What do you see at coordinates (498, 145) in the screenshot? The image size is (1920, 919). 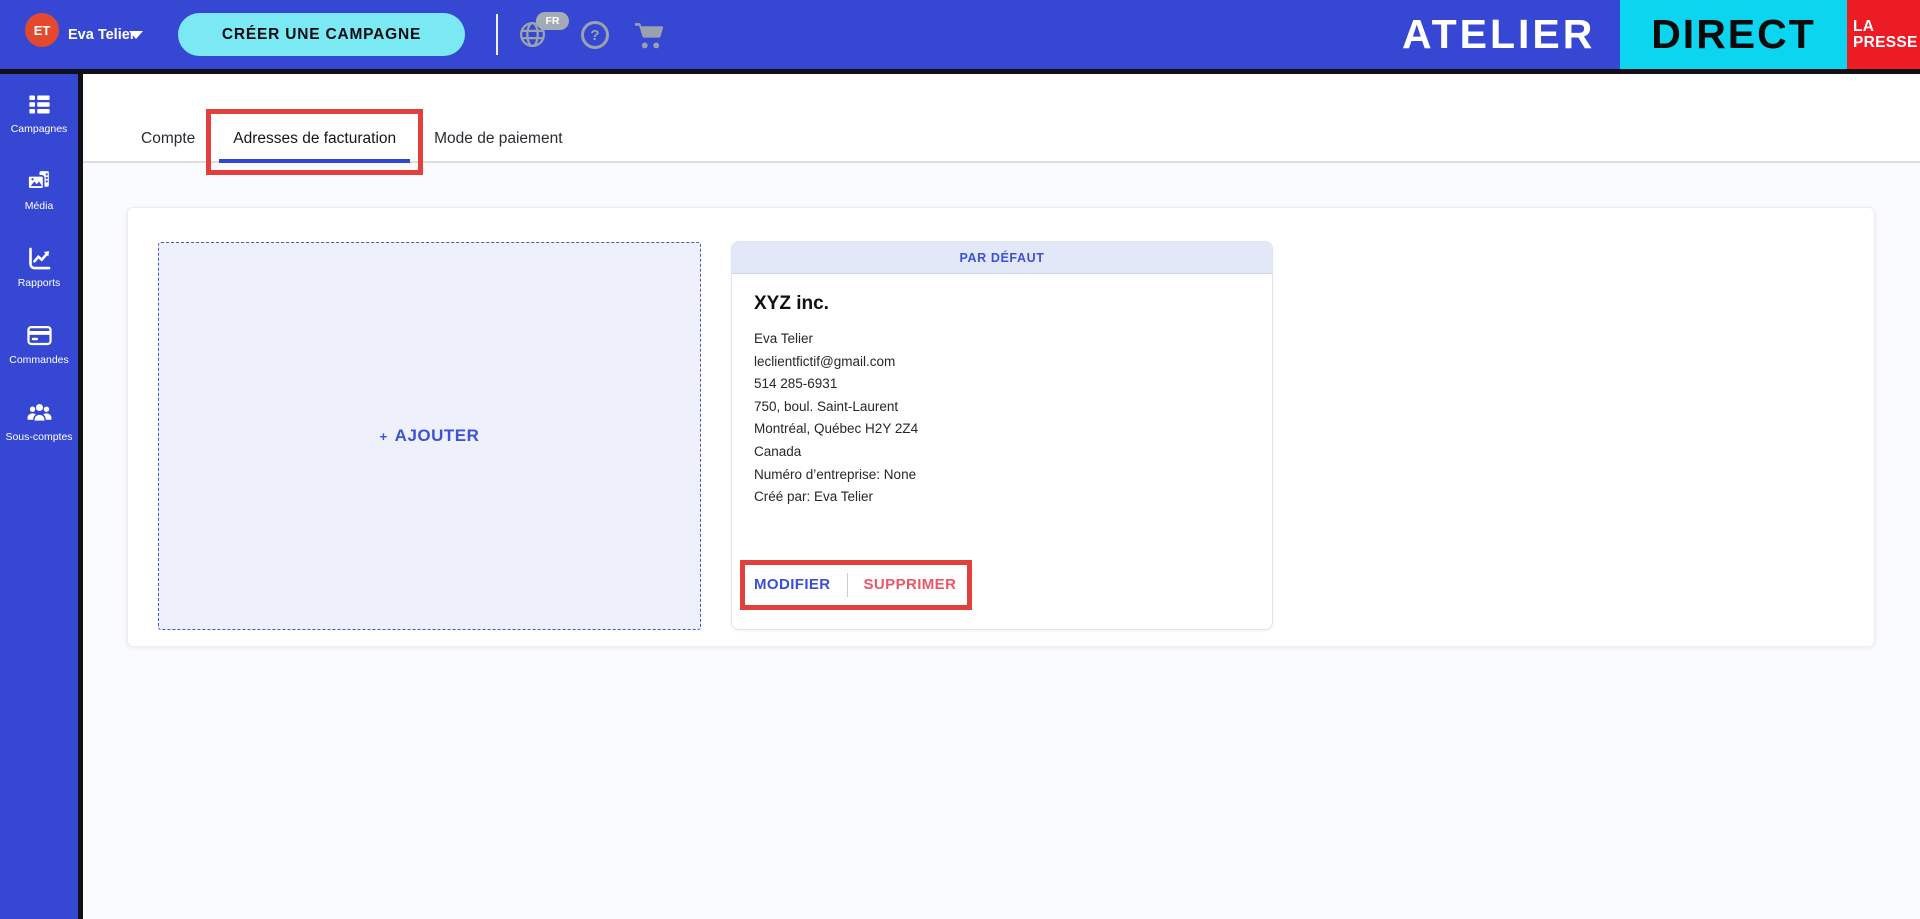 I see `tab-mode-de-paiement: Mode de paiement` at bounding box center [498, 145].